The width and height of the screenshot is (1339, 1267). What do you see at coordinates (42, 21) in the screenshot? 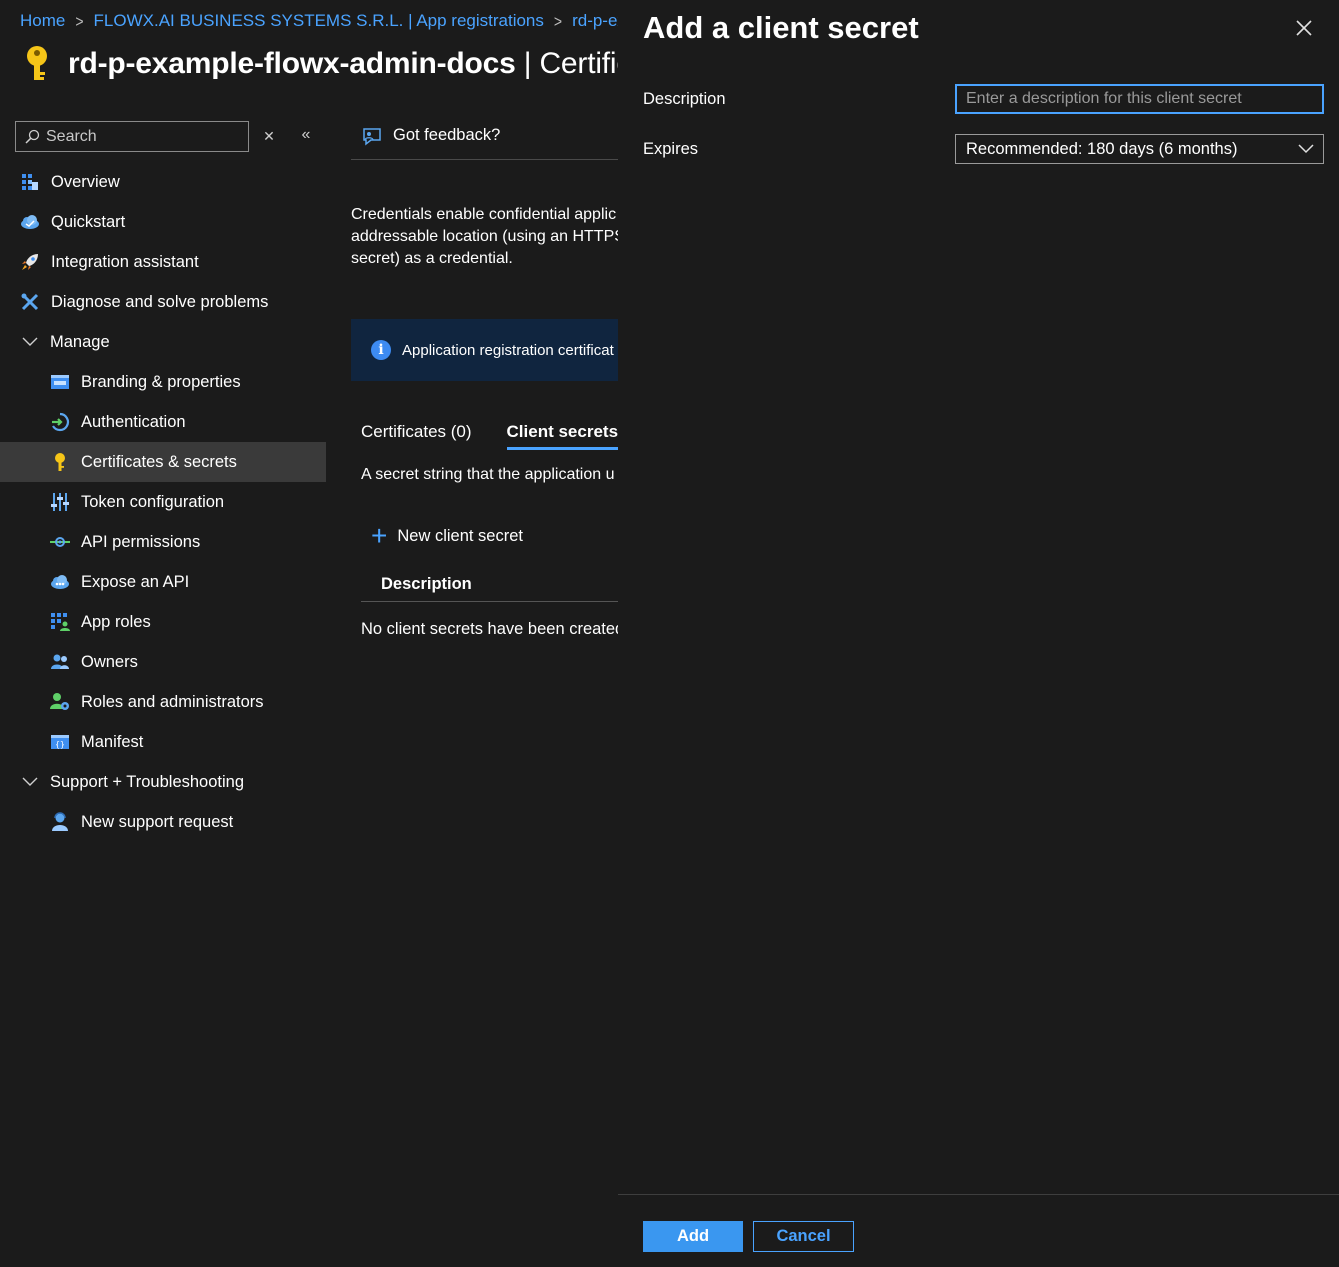
I see `breadcrumb-home-link: Home` at bounding box center [42, 21].